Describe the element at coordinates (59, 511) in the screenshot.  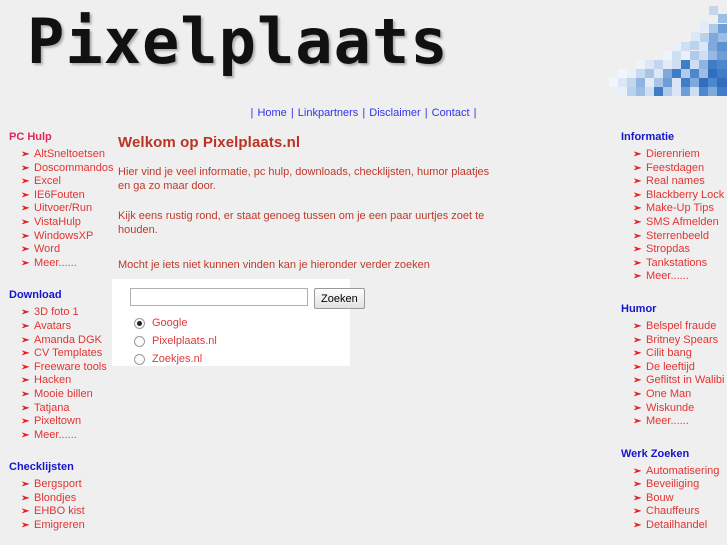
I see `sidebar-item-label: EHBO kist` at that location.